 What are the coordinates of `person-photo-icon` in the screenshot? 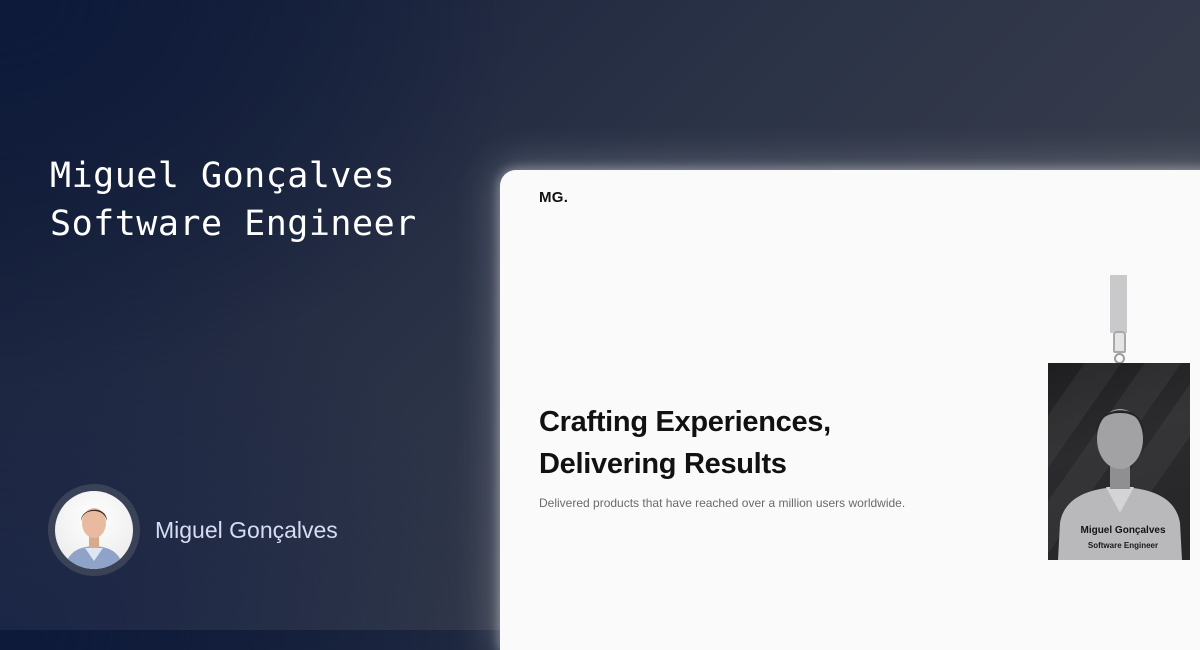 It's located at (94, 530).